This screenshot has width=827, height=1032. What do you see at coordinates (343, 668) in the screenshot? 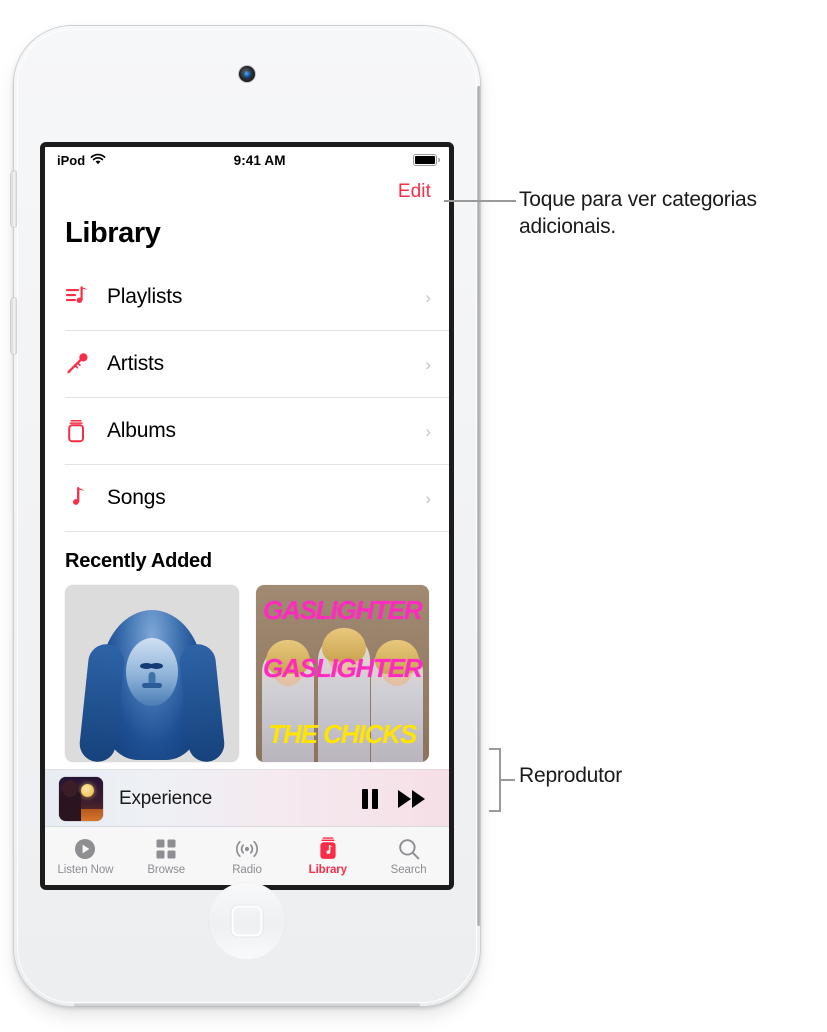
I see `artwork-title-line-2: GASLIGHTER` at bounding box center [343, 668].